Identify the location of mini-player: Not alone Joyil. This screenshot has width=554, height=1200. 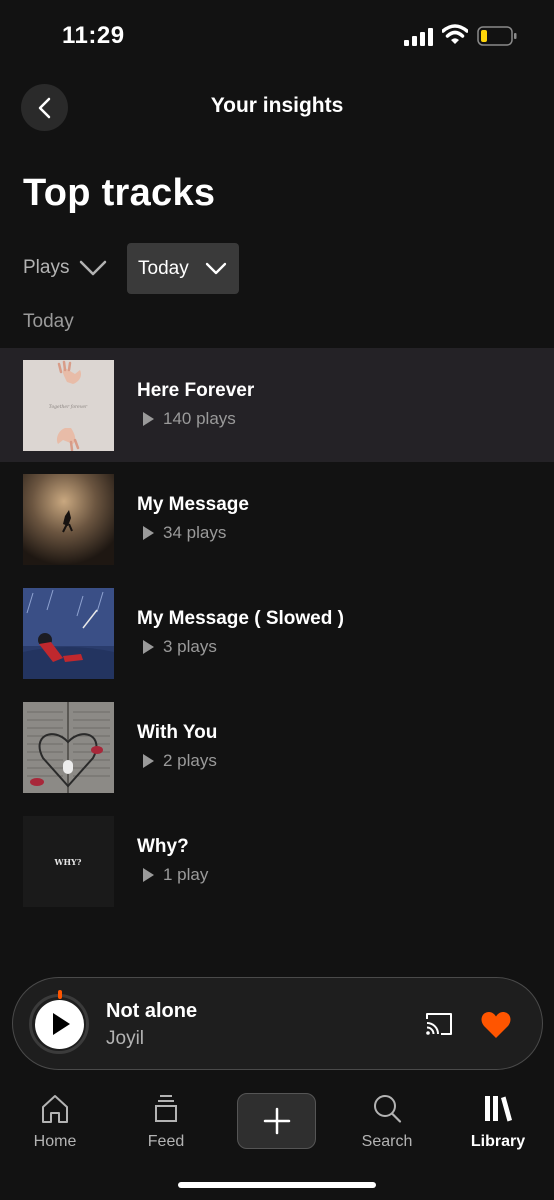
(277, 1023).